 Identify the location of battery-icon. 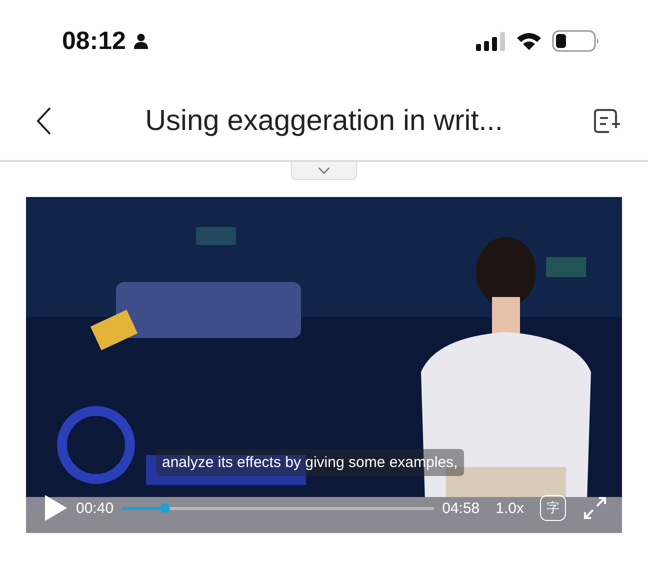
(576, 41).